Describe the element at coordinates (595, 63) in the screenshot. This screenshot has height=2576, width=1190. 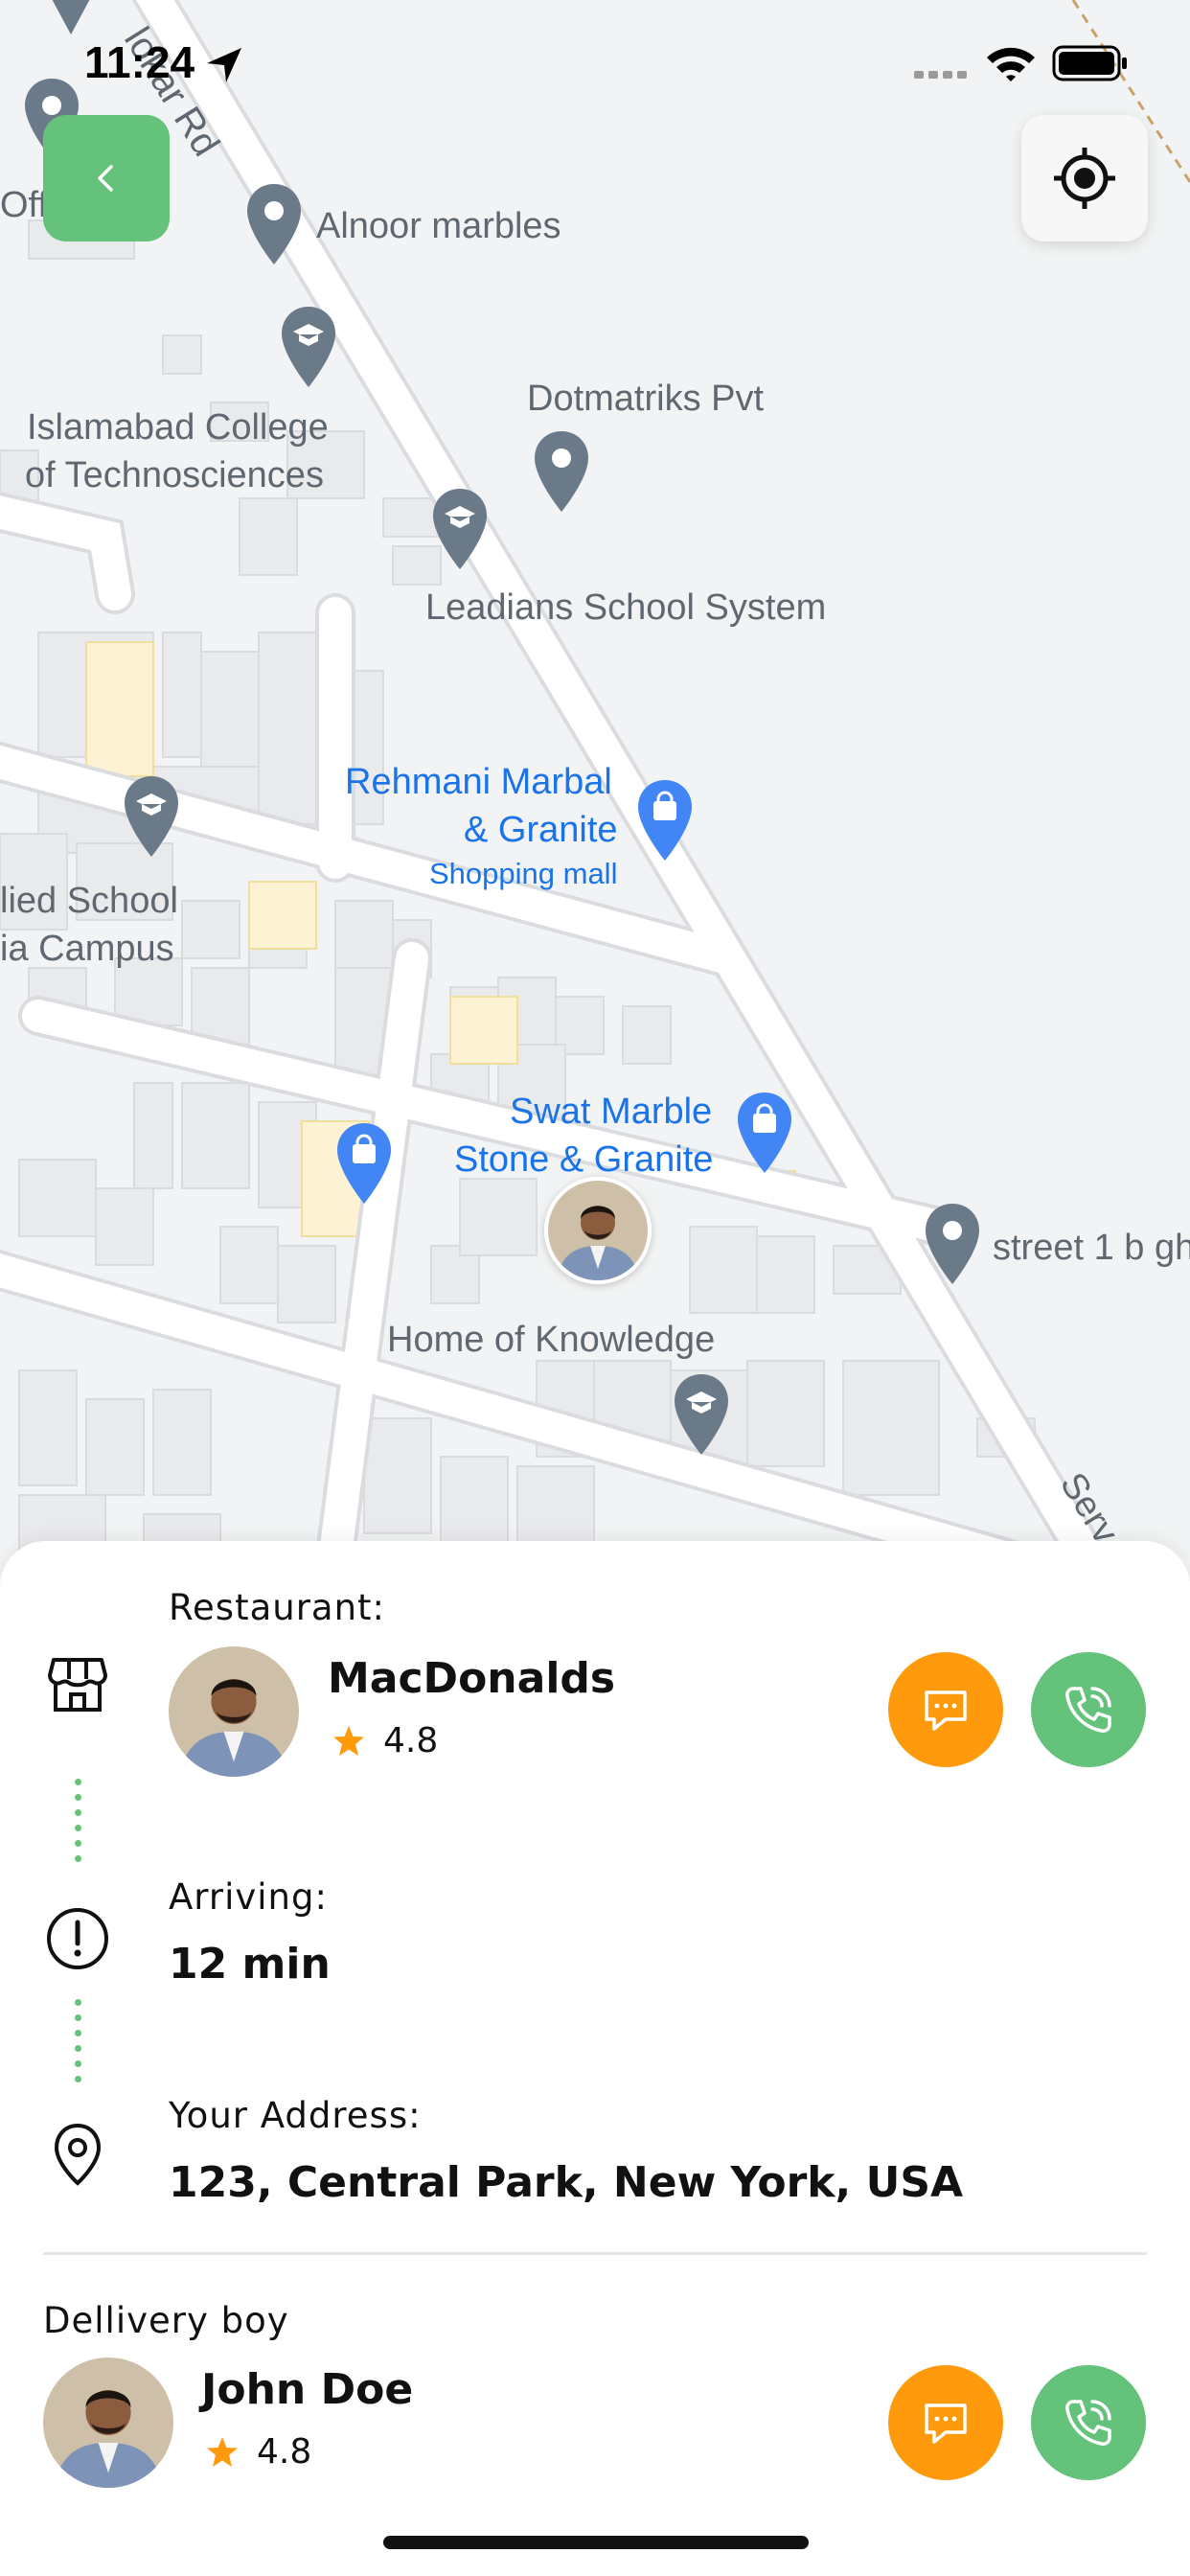
I see `status-bar: 11:24` at that location.